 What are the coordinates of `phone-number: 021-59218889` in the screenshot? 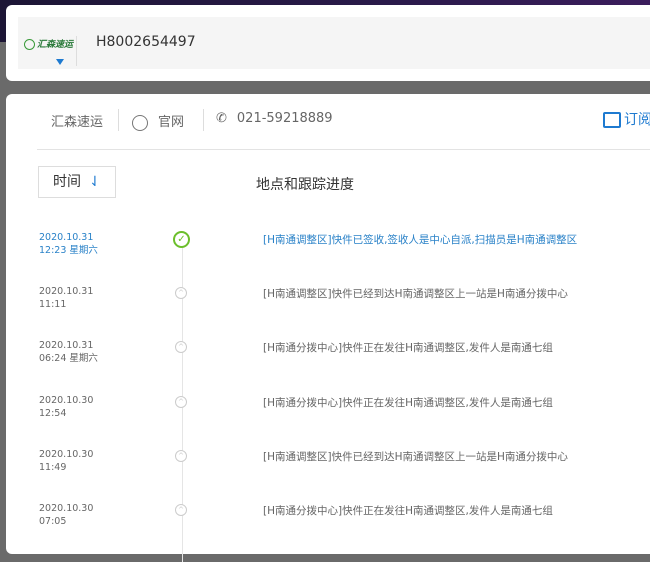 It's located at (284, 118).